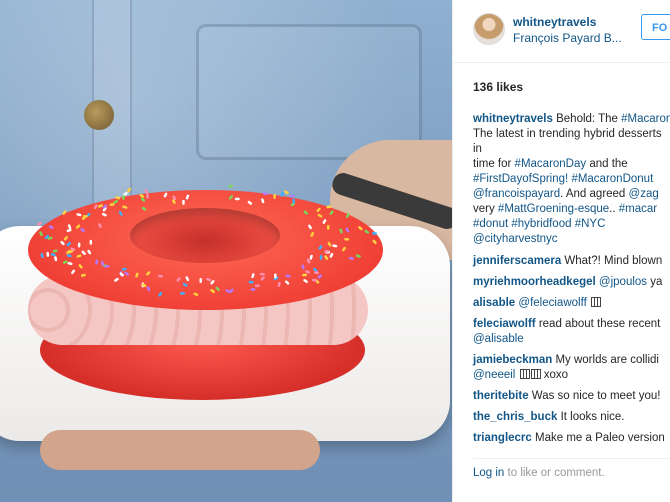 This screenshot has height=502, width=670. What do you see at coordinates (504, 324) in the screenshot?
I see `comment-username: feleciawolff` at bounding box center [504, 324].